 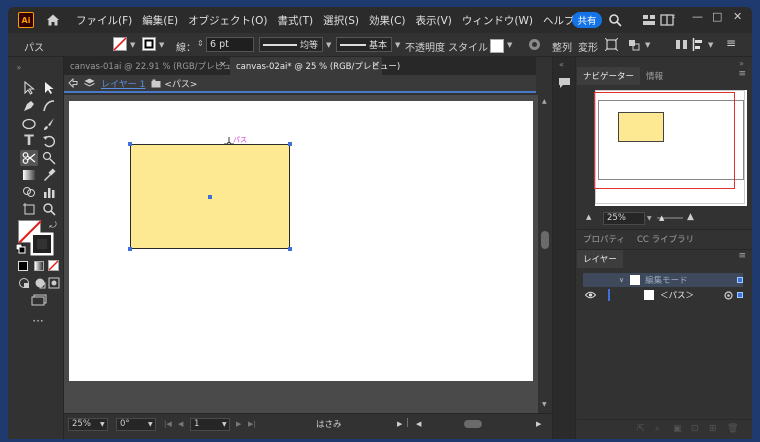 What do you see at coordinates (731, 43) in the screenshot?
I see `control-bar-menu-icon: ≡` at bounding box center [731, 43].